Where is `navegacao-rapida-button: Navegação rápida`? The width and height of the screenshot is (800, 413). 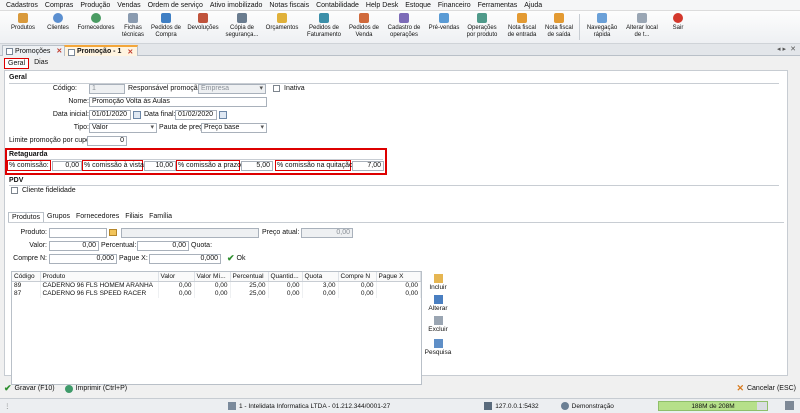
navegacao-rapida-button: Navegação rápida is located at coordinates (602, 27).